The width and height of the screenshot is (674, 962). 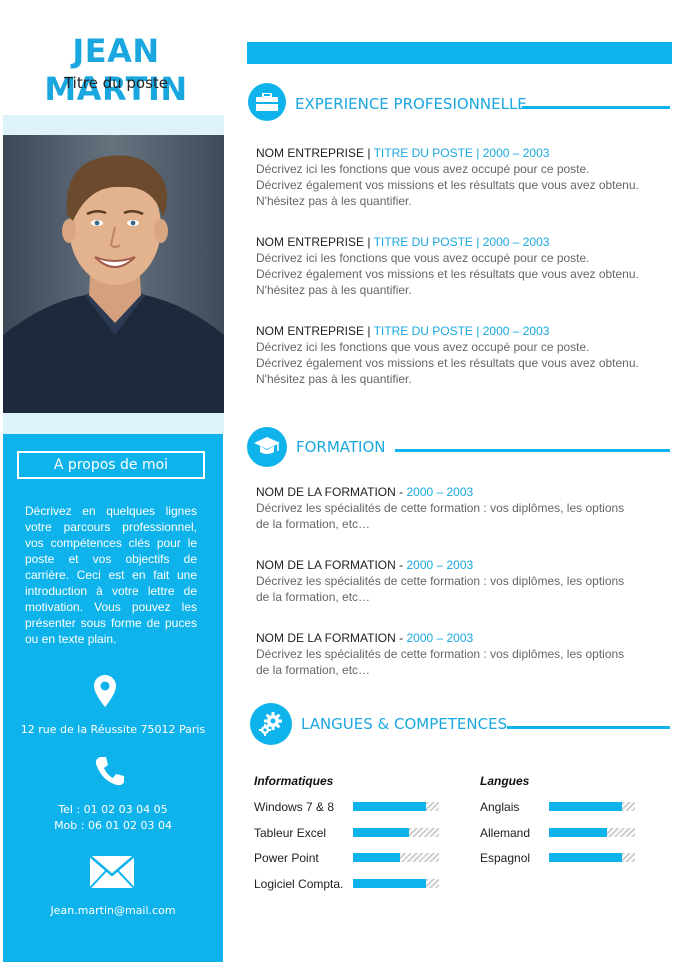 What do you see at coordinates (532, 450) in the screenshot?
I see `formation-divider` at bounding box center [532, 450].